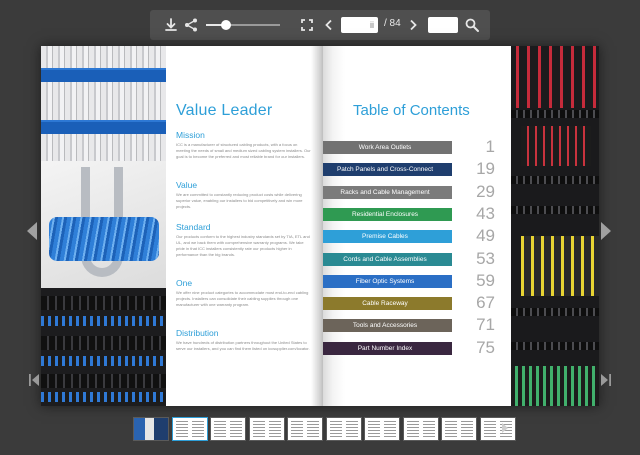  What do you see at coordinates (478, 259) in the screenshot?
I see `toc-page-number: 53` at bounding box center [478, 259].